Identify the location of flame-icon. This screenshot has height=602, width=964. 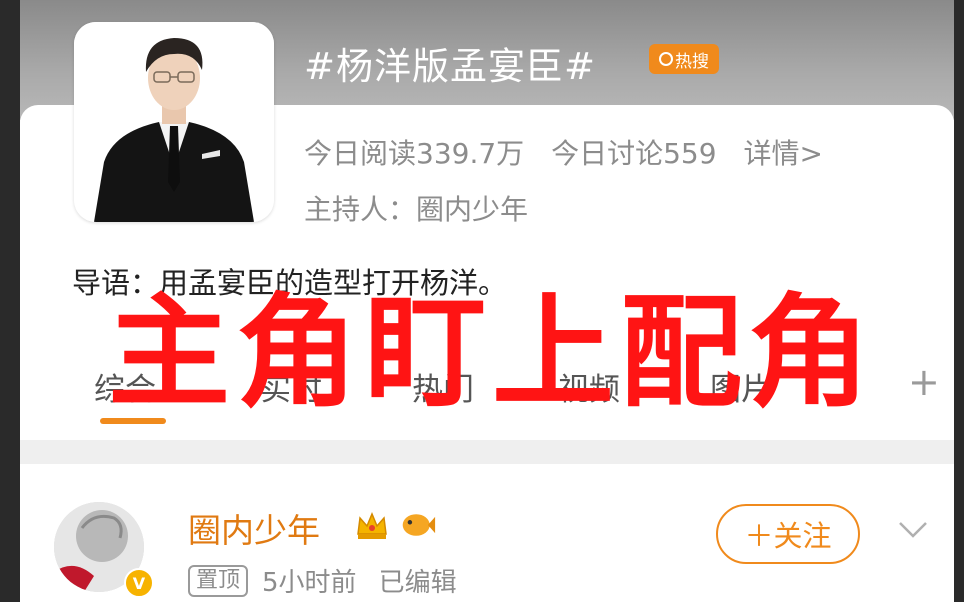
(666, 59).